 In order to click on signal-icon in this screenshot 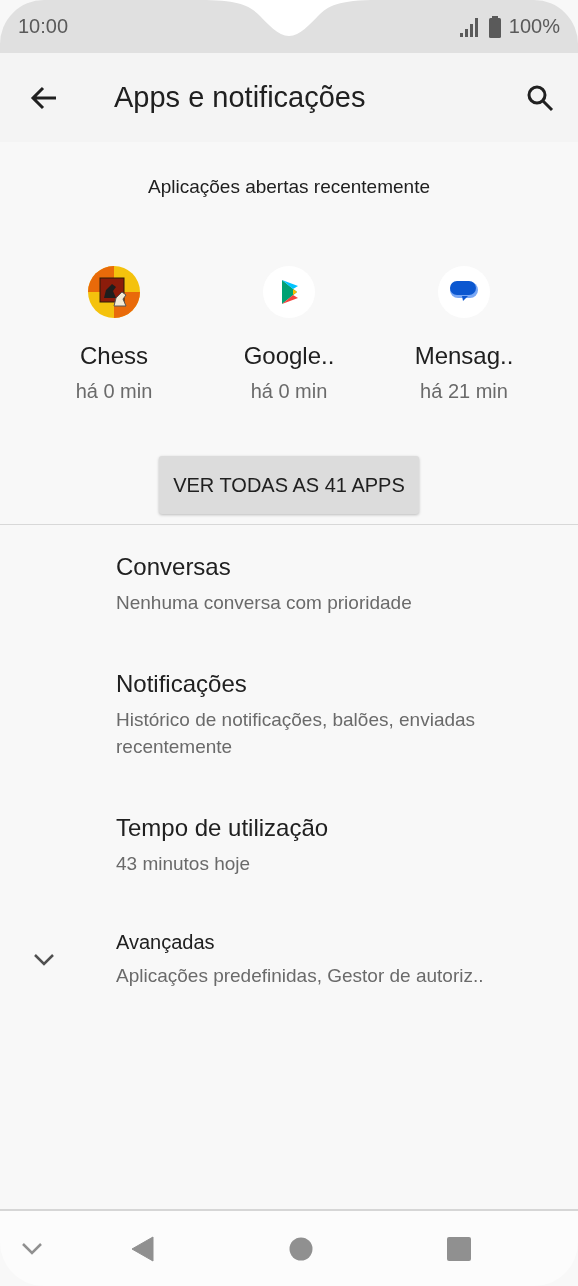, I will do `click(469, 26)`.